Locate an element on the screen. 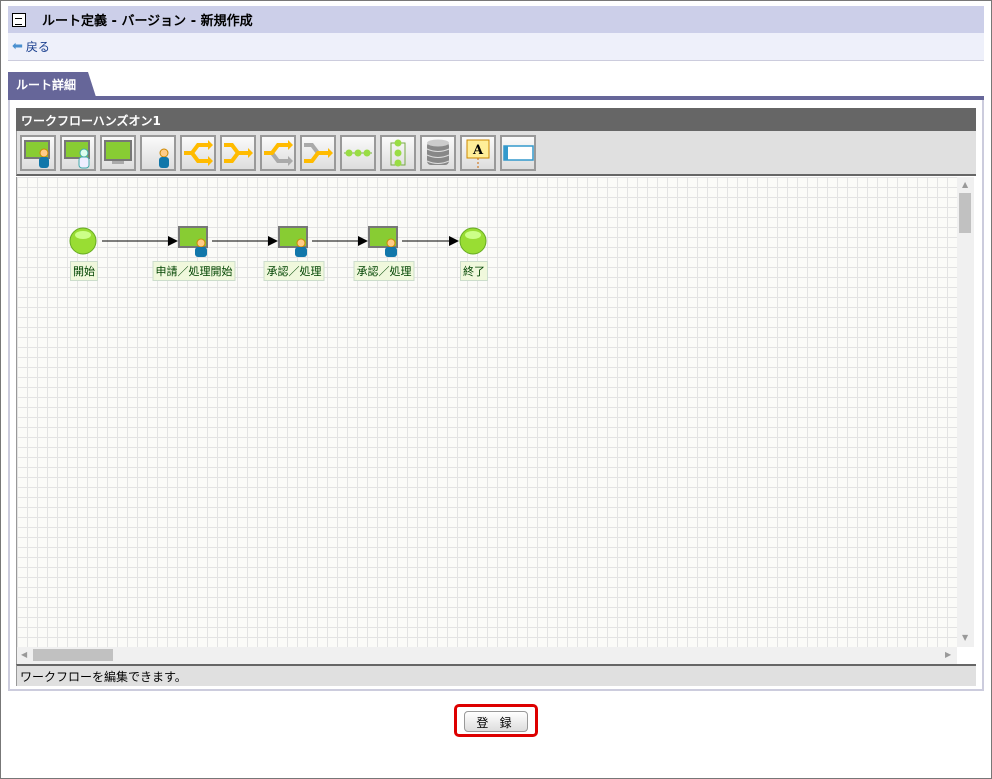  status-bar: ワークフローを編集できます。 is located at coordinates (496, 675).